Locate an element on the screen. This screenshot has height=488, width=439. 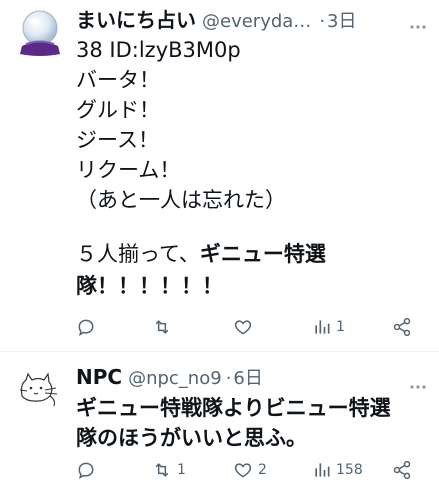
views-button: 1 is located at coordinates (328, 327).